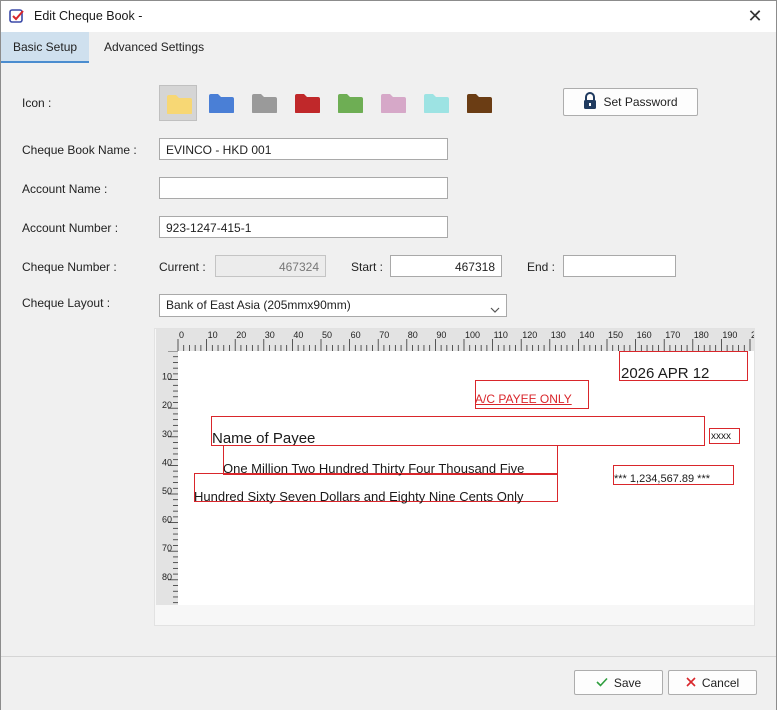 This screenshot has width=777, height=710. Describe the element at coordinates (602, 683) in the screenshot. I see `check-icon` at that location.